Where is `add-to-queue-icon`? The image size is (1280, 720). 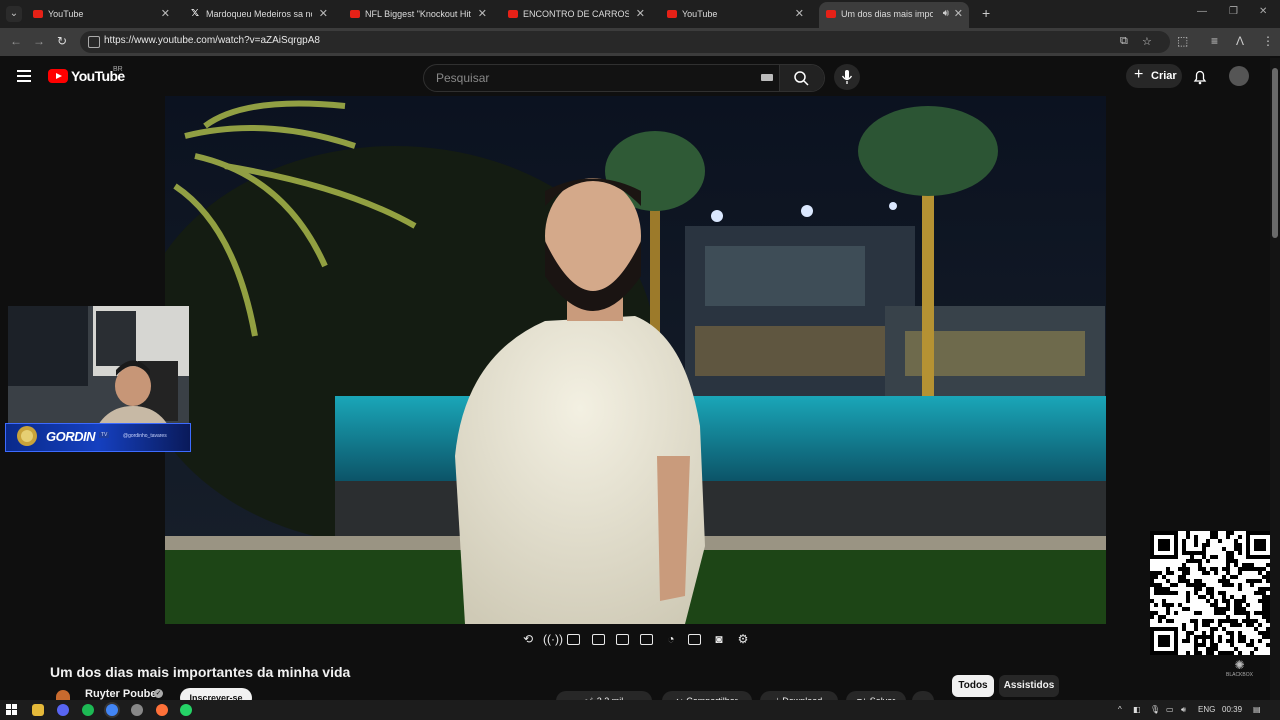
add-to-queue-icon is located at coordinates (694, 639).